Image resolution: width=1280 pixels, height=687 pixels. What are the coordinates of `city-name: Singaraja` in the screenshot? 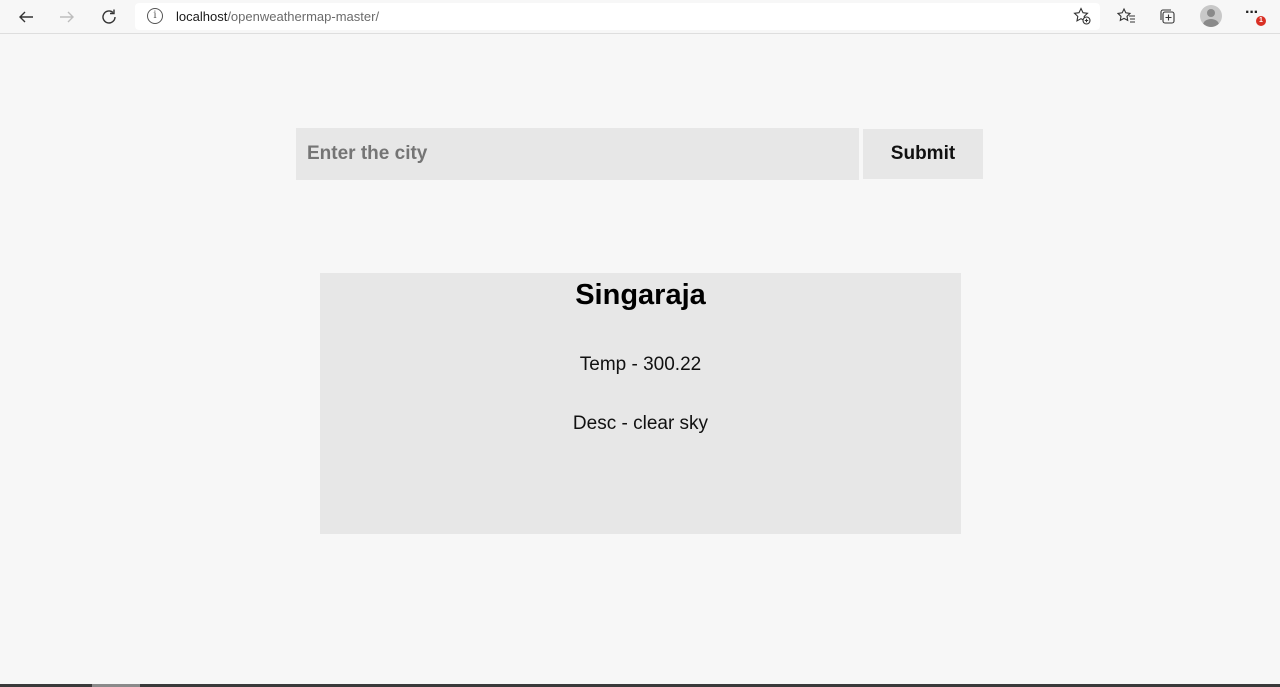 It's located at (640, 295).